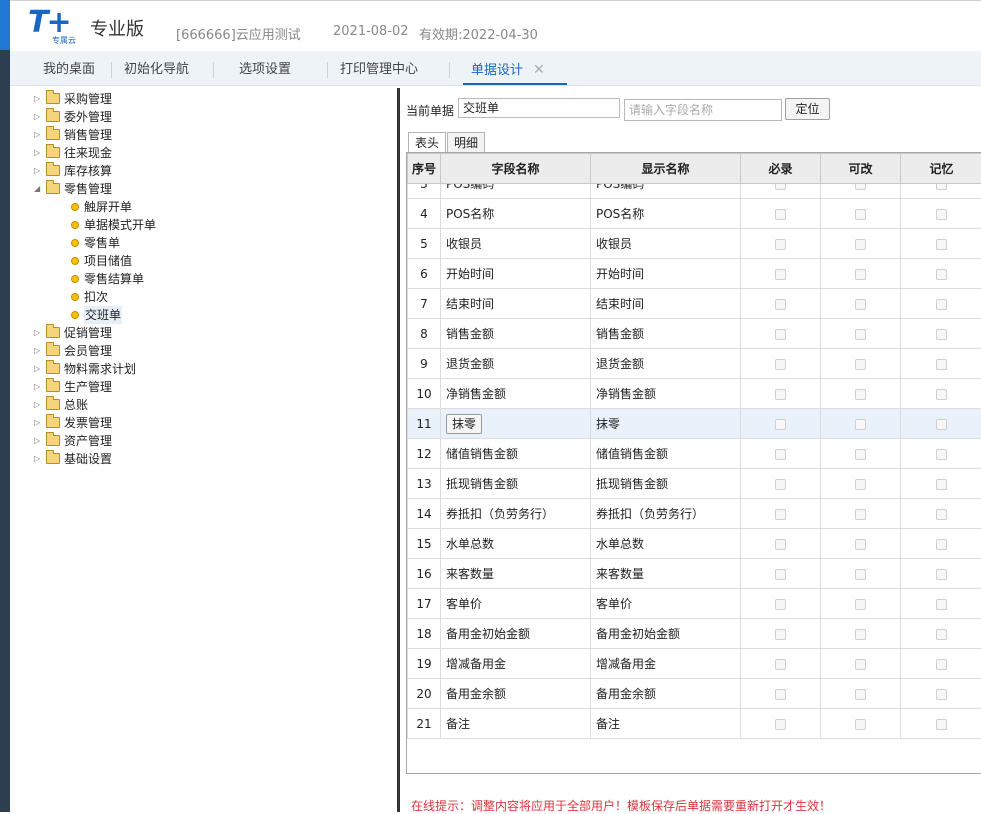 Image resolution: width=981 pixels, height=814 pixels. What do you see at coordinates (516, 244) in the screenshot?
I see `cell-field-name: 收银员` at bounding box center [516, 244].